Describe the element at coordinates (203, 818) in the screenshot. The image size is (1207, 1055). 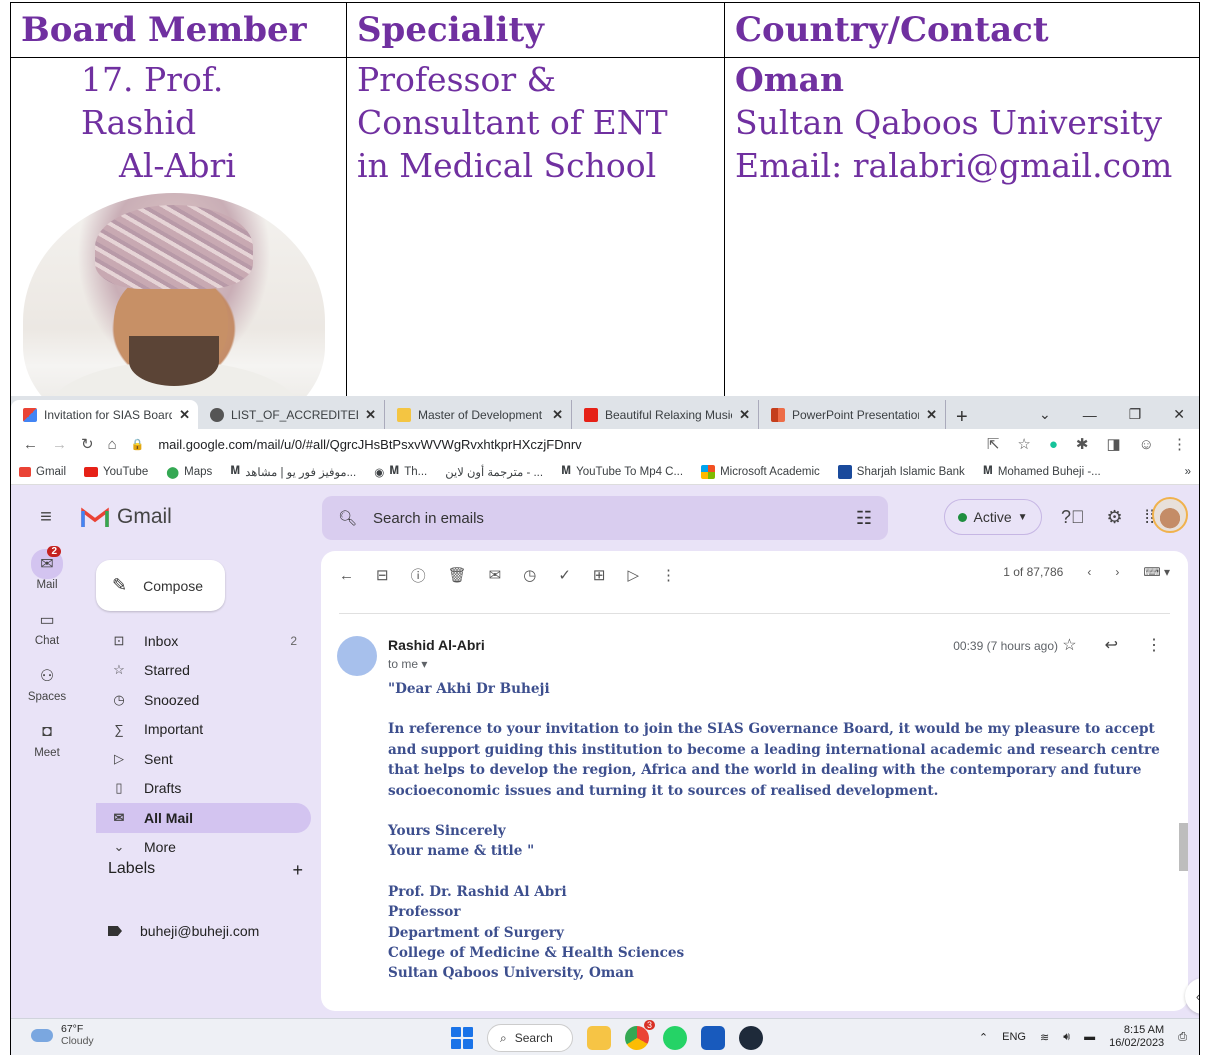
I see `nav-all-mail: ✉ All Mail` at that location.